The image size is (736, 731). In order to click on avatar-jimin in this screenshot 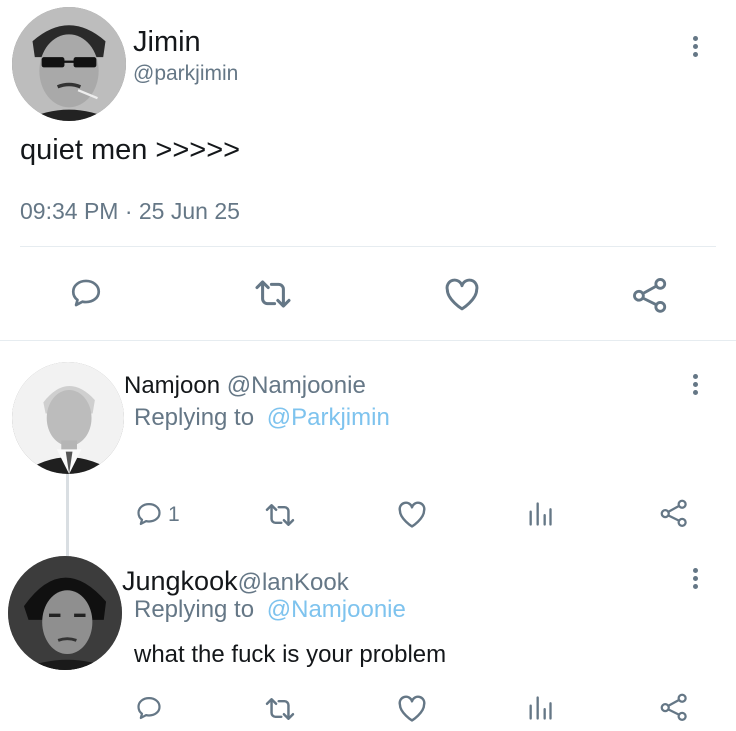, I will do `click(69, 64)`.